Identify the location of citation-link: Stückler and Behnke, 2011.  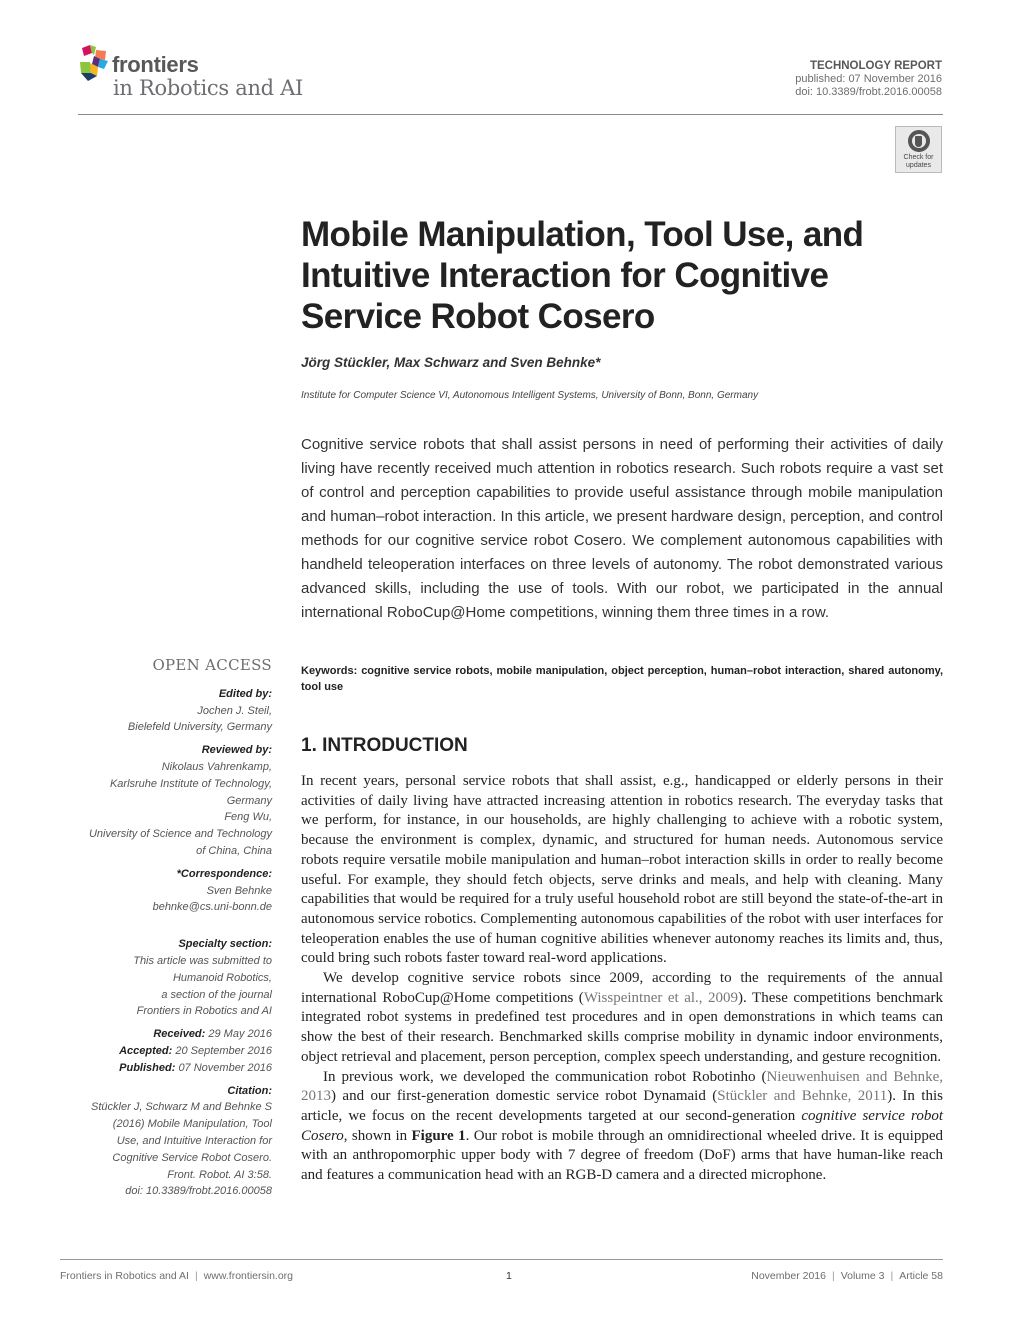
(802, 1096).